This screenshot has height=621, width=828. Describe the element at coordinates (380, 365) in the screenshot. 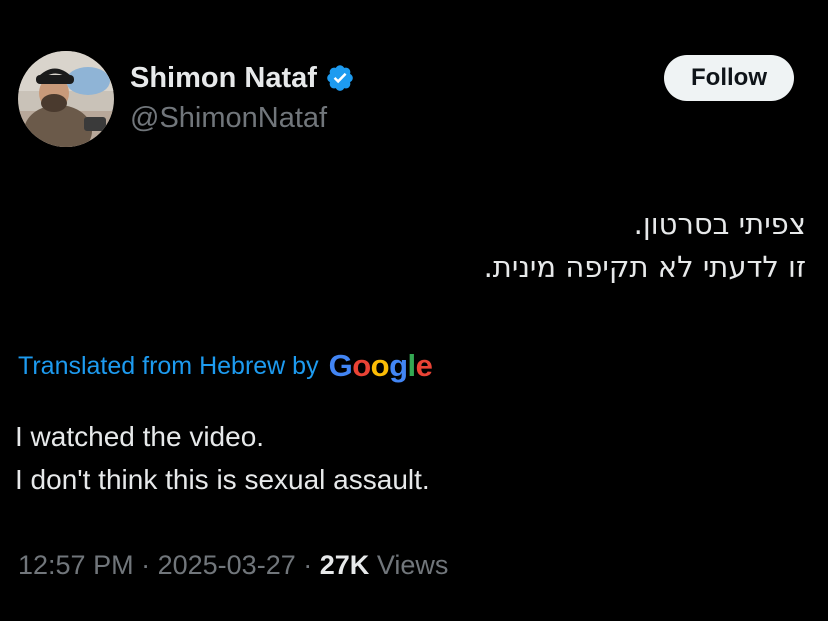

I see `google-logo: Google` at that location.